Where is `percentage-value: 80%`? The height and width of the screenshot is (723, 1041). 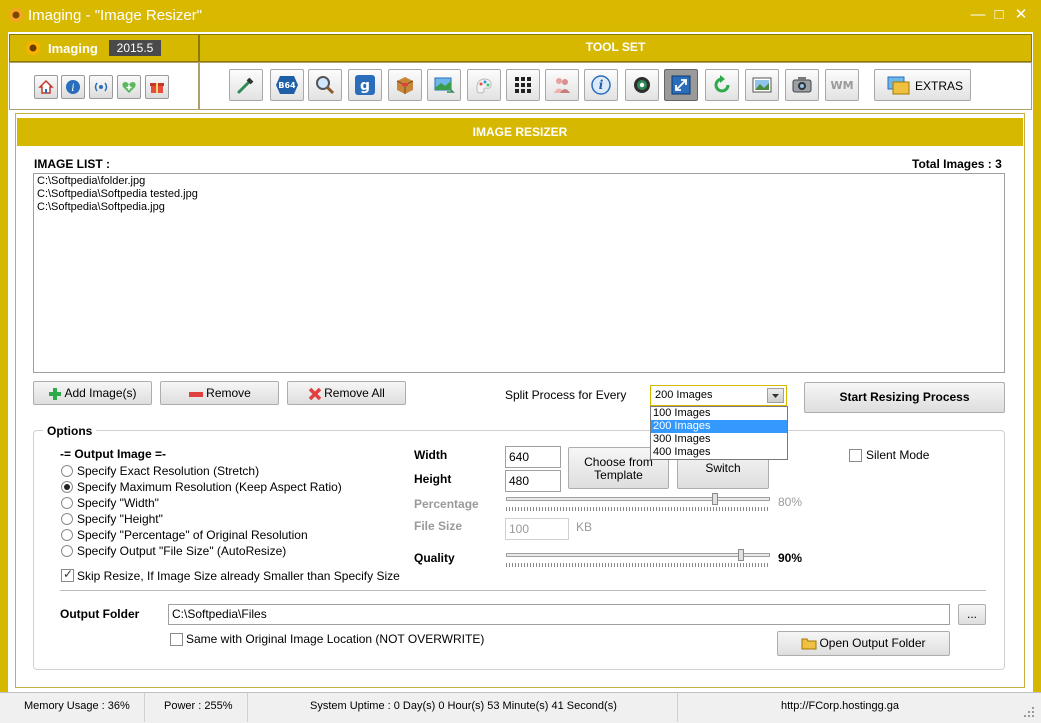
percentage-value: 80% is located at coordinates (790, 502).